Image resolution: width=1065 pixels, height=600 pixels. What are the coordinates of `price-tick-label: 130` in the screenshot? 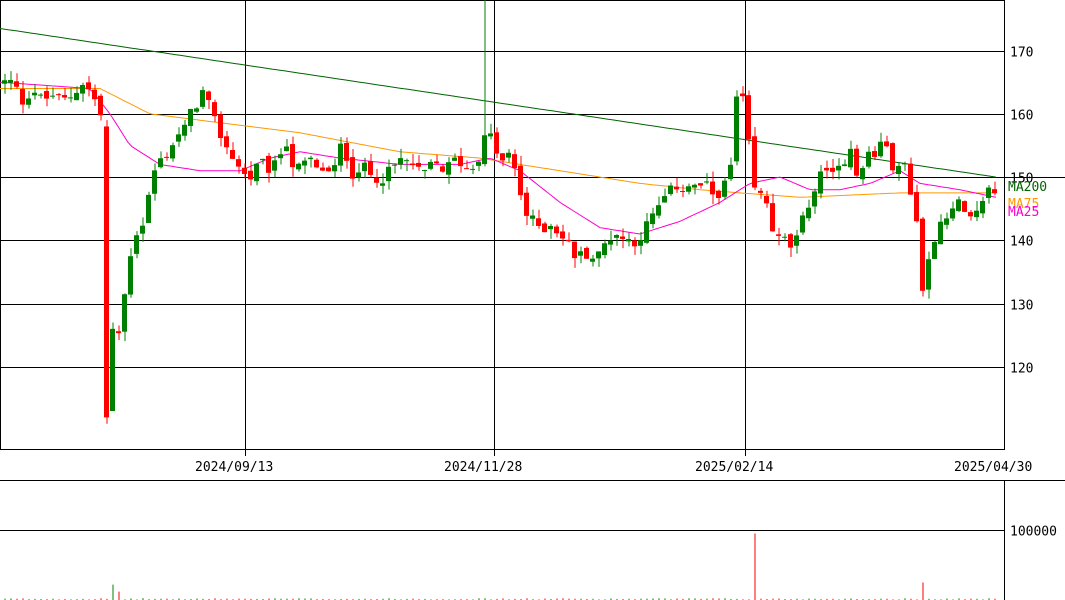 It's located at (1021, 306).